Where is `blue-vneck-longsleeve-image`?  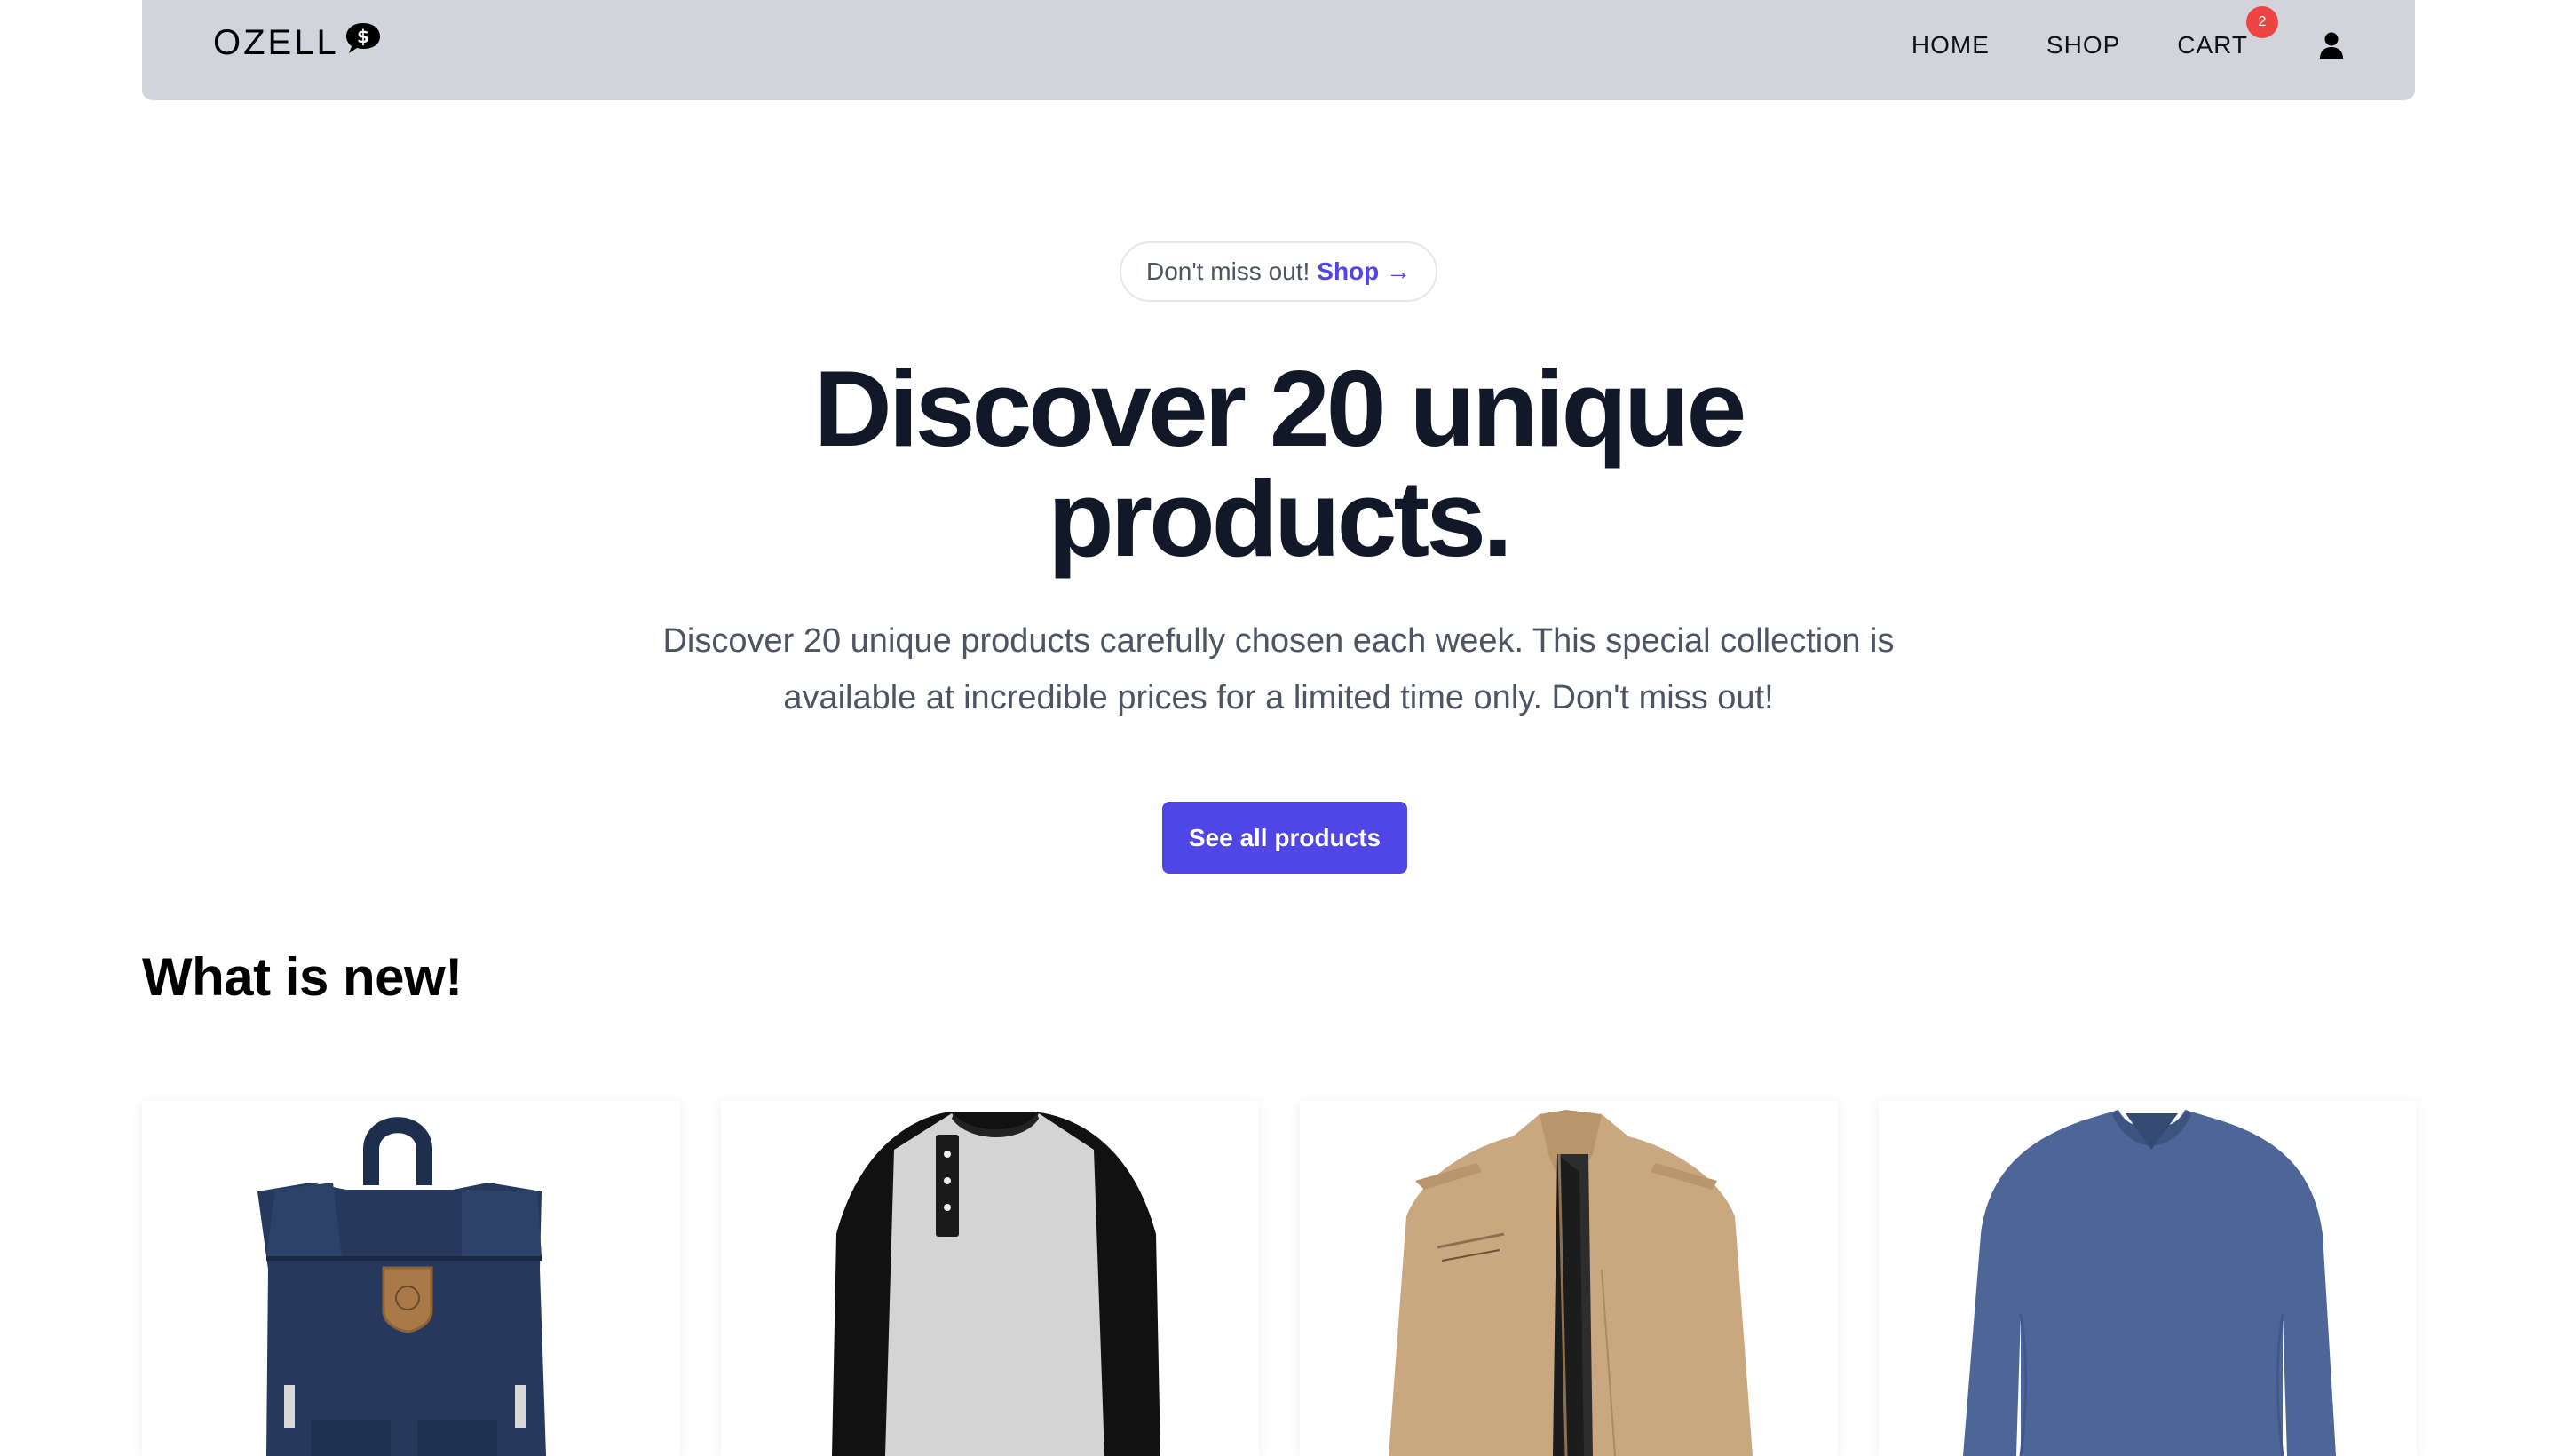 blue-vneck-longsleeve-image is located at coordinates (2149, 1283).